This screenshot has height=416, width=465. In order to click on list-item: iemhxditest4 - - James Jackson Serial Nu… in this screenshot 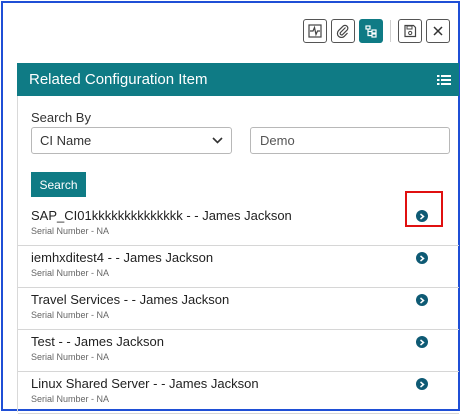, I will do `click(238, 267)`.